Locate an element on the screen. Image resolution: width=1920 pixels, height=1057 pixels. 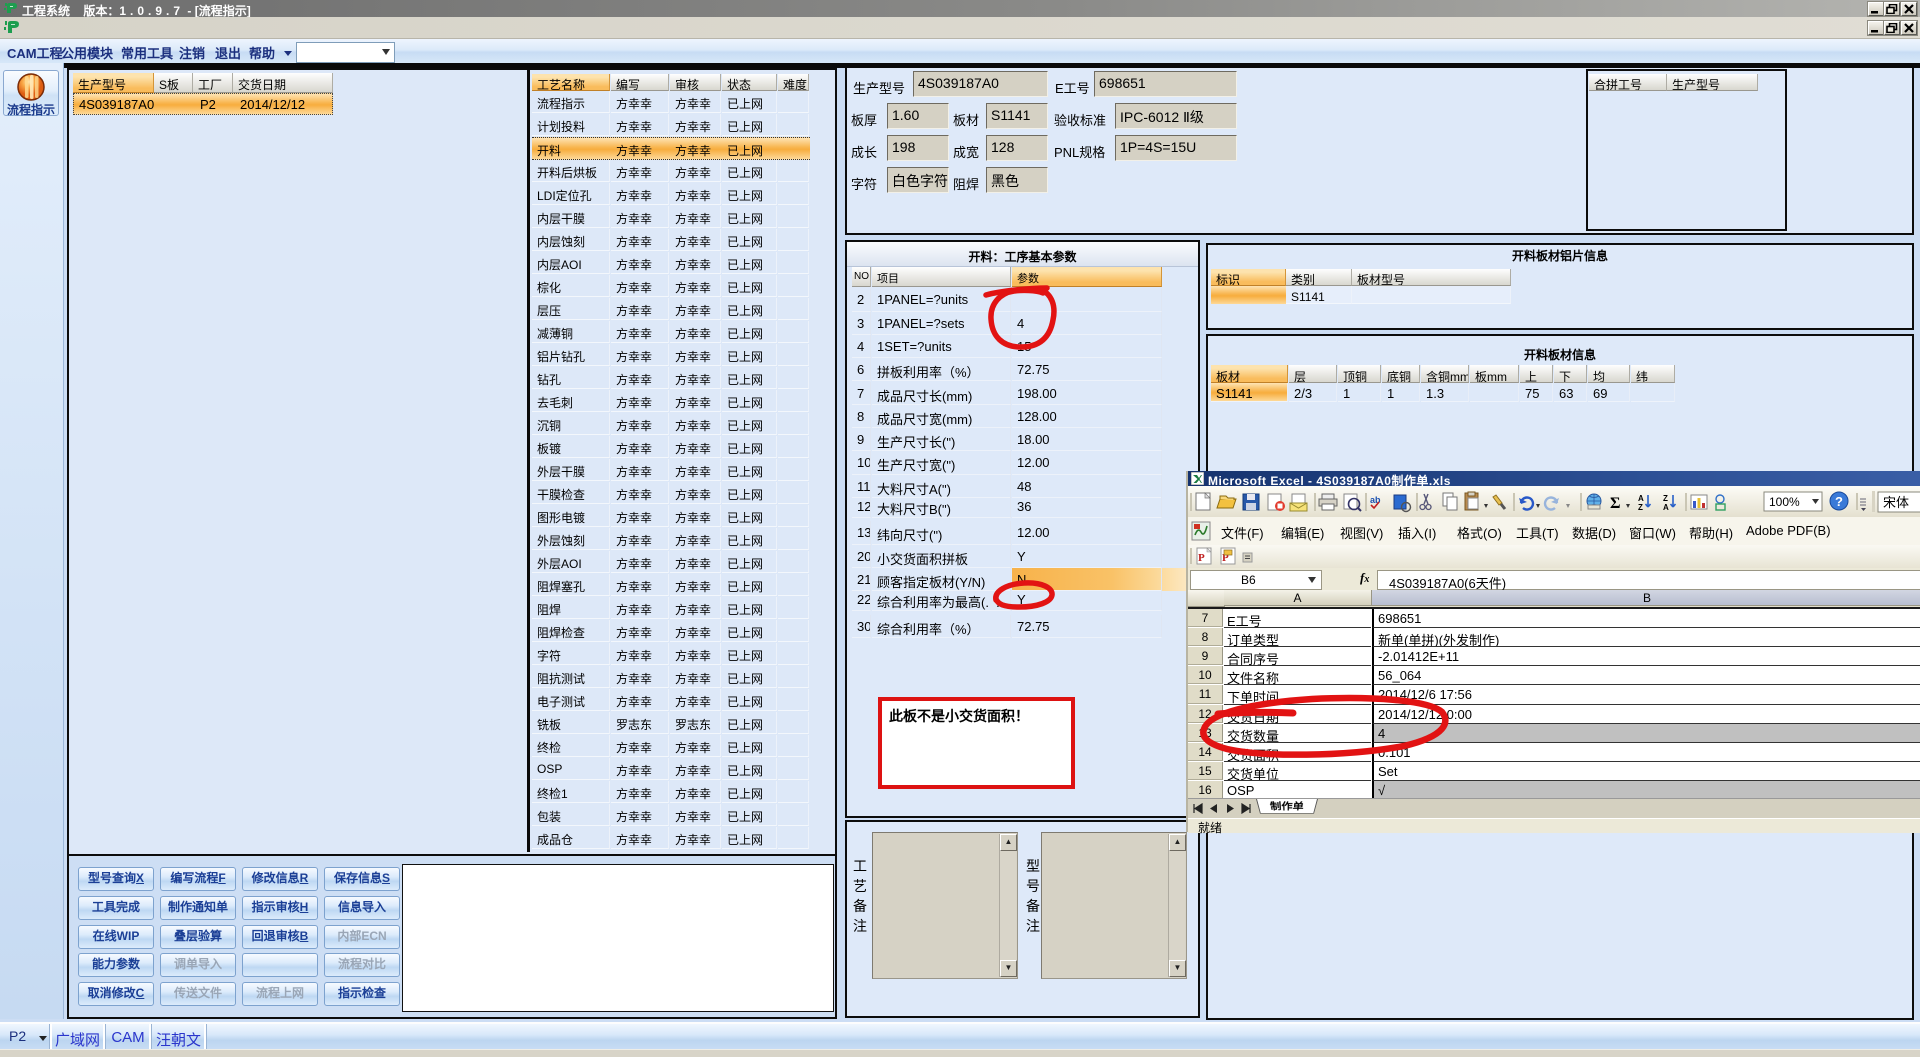
svg-text: 100% is located at coordinates (1784, 502).